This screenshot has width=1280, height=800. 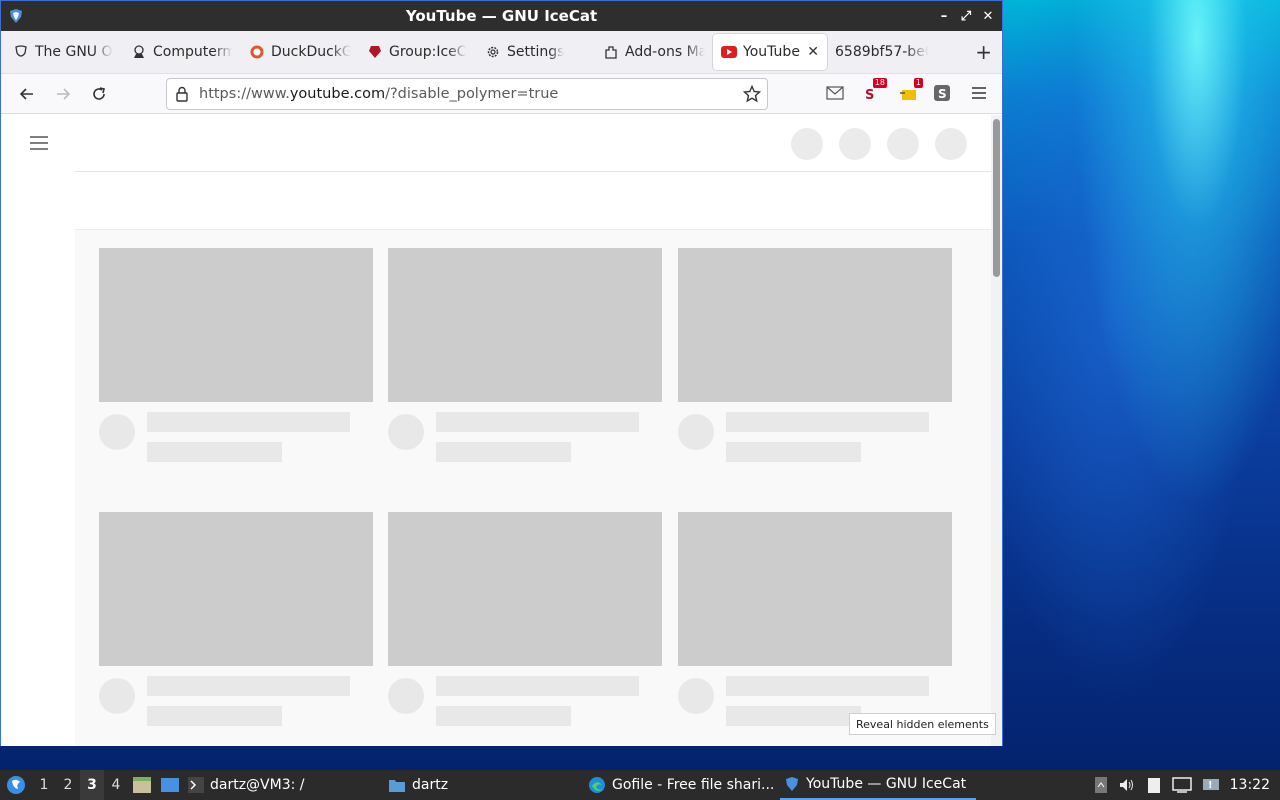 What do you see at coordinates (257, 52) in the screenshot?
I see `duckduckgo-icon` at bounding box center [257, 52].